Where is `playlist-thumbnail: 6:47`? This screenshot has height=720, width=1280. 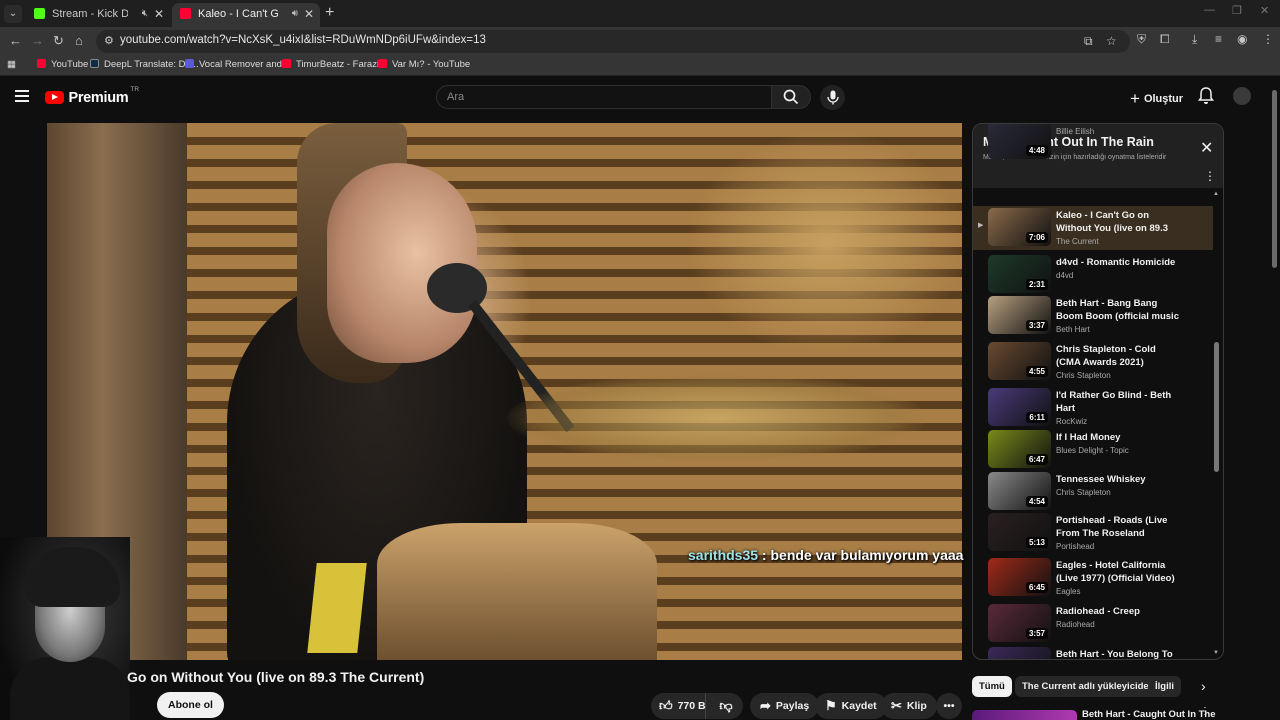 playlist-thumbnail: 6:47 is located at coordinates (1019, 449).